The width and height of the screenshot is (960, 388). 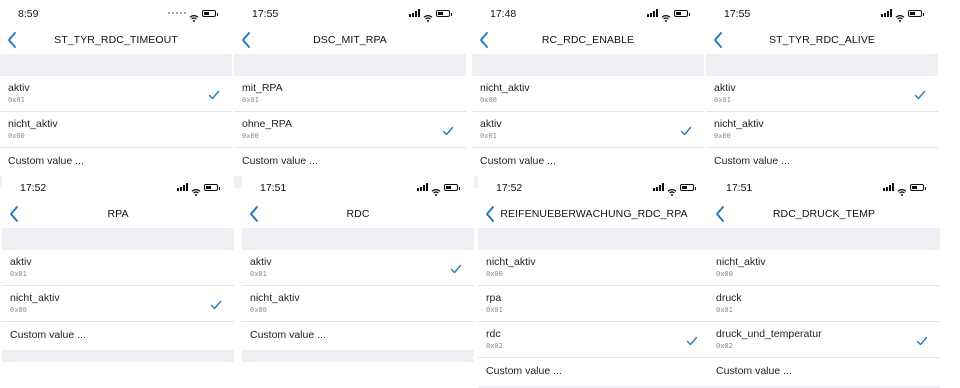 I want to click on navigation-bar: RC_RDC_ENABLE, so click(x=588, y=41).